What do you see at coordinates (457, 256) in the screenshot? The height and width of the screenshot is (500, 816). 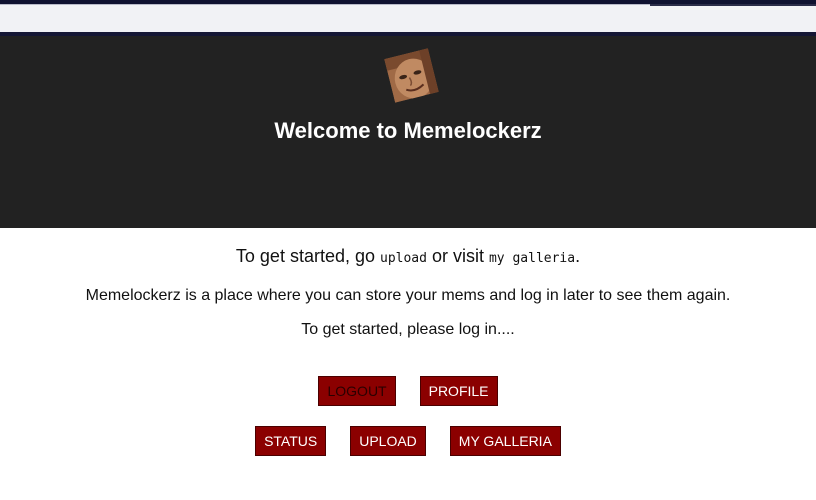 I see `intro-middle: or visit` at bounding box center [457, 256].